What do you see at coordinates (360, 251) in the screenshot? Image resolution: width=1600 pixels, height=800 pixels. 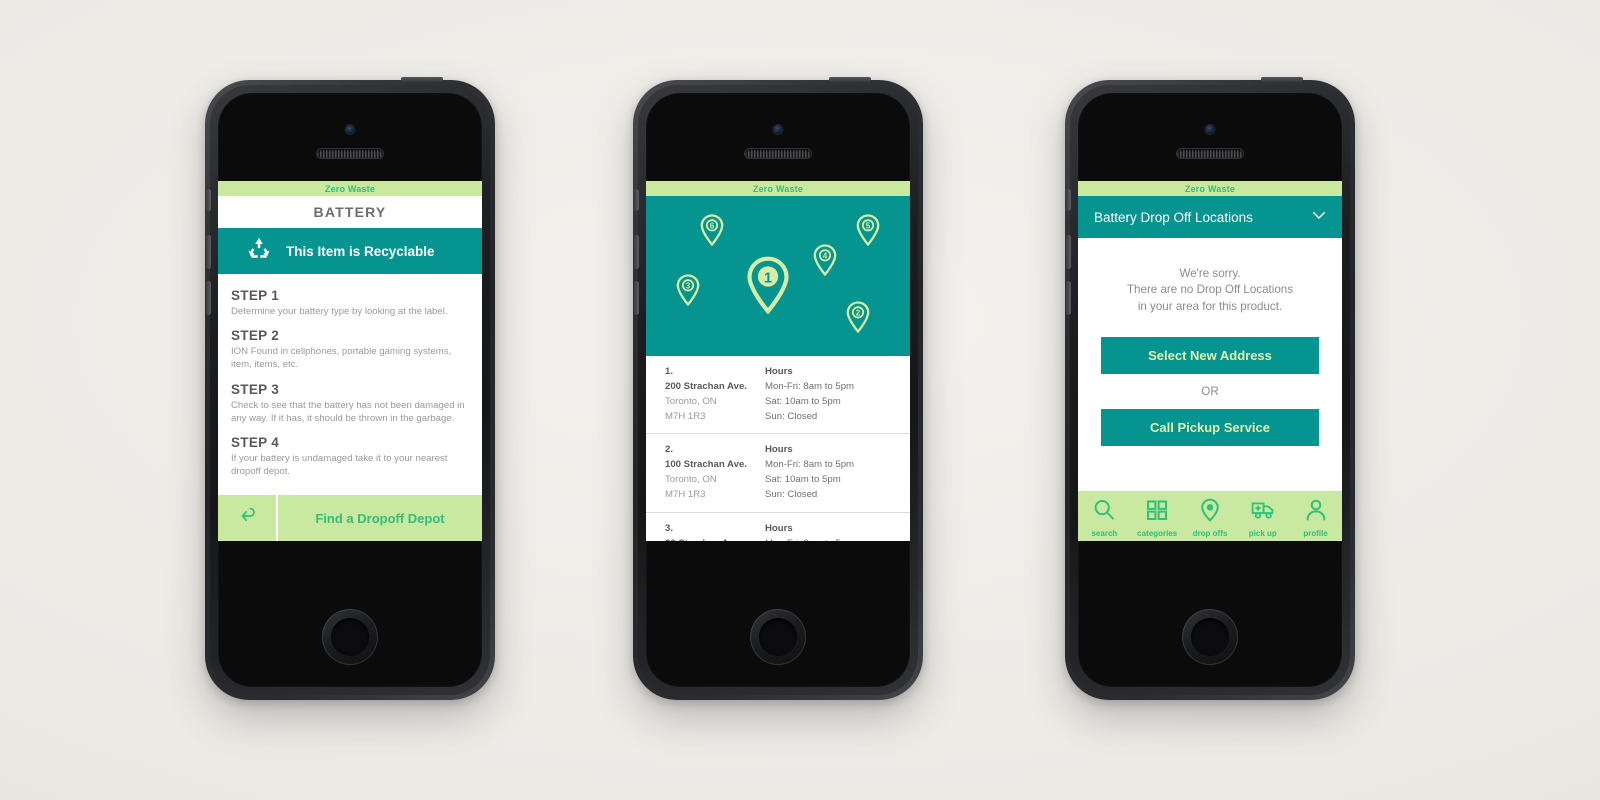 I see `recyclable-banner-label: This Item is Recyclable` at bounding box center [360, 251].